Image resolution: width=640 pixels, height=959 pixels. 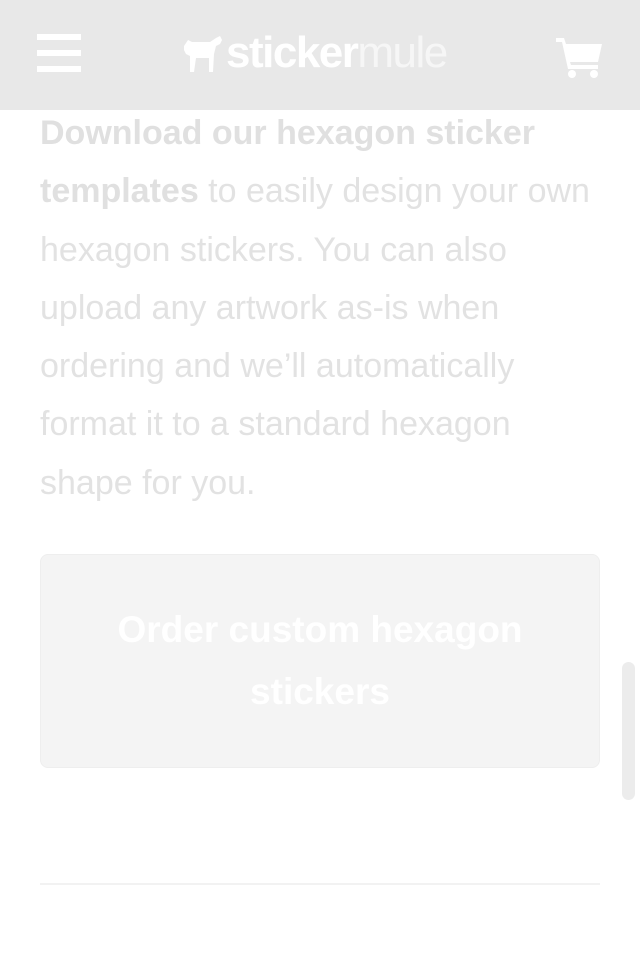 I want to click on stickermule-logo: sticker mule, so click(x=314, y=53).